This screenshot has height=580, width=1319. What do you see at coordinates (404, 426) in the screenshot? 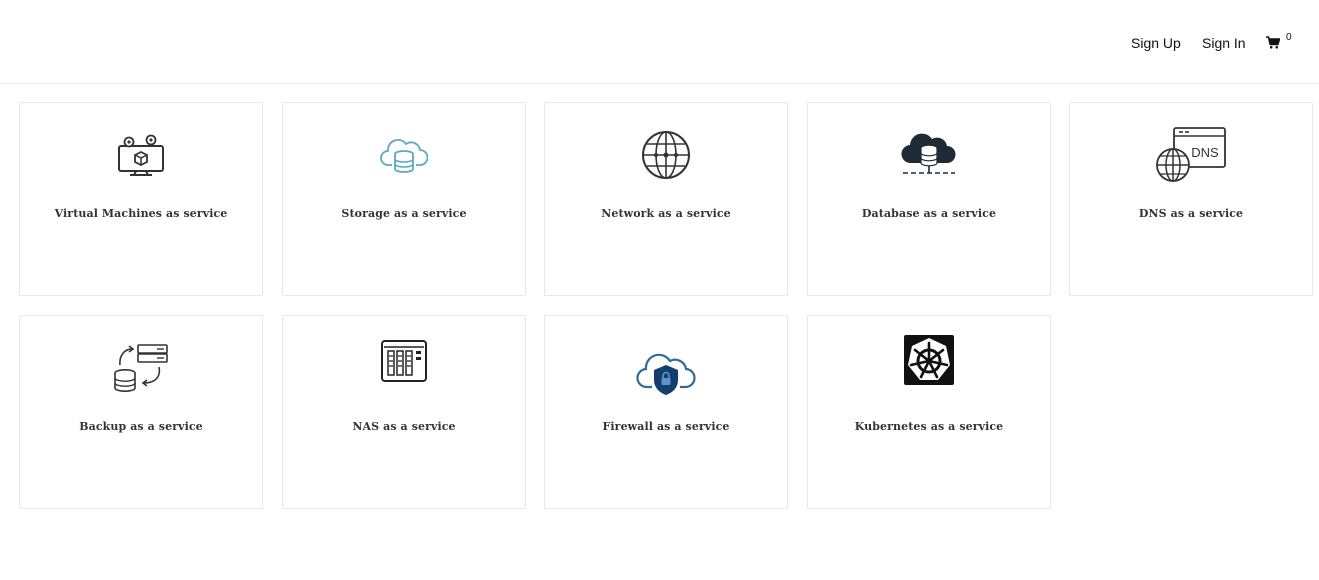
I see `service-label: NAS as a service` at bounding box center [404, 426].